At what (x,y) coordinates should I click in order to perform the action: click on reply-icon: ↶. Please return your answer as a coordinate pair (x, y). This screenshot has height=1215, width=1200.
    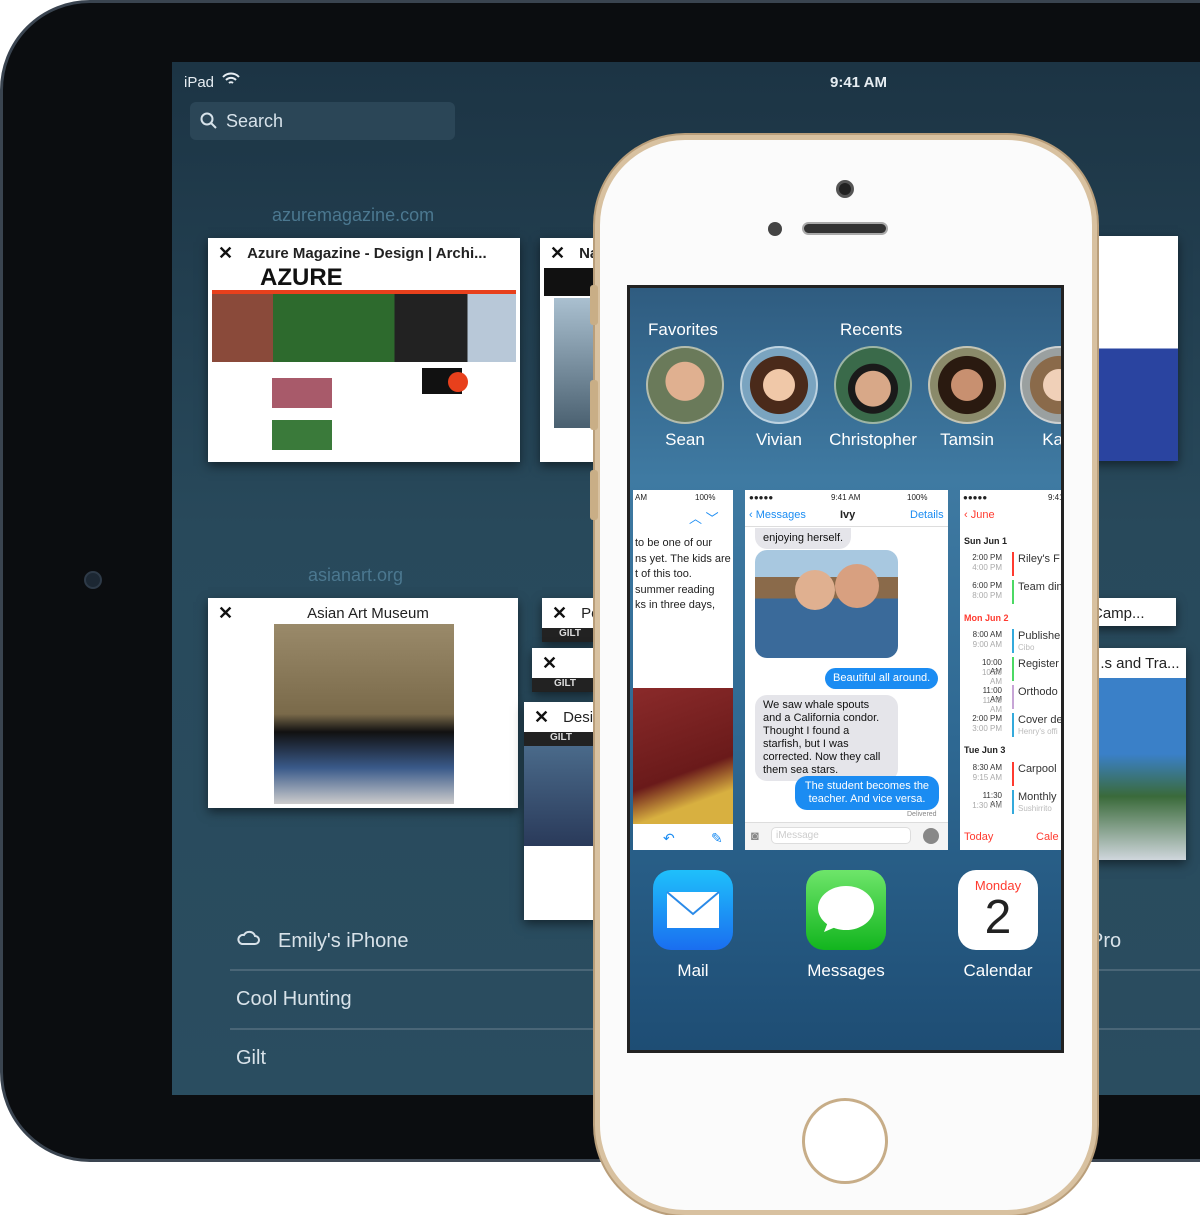
    Looking at the image, I should click on (669, 838).